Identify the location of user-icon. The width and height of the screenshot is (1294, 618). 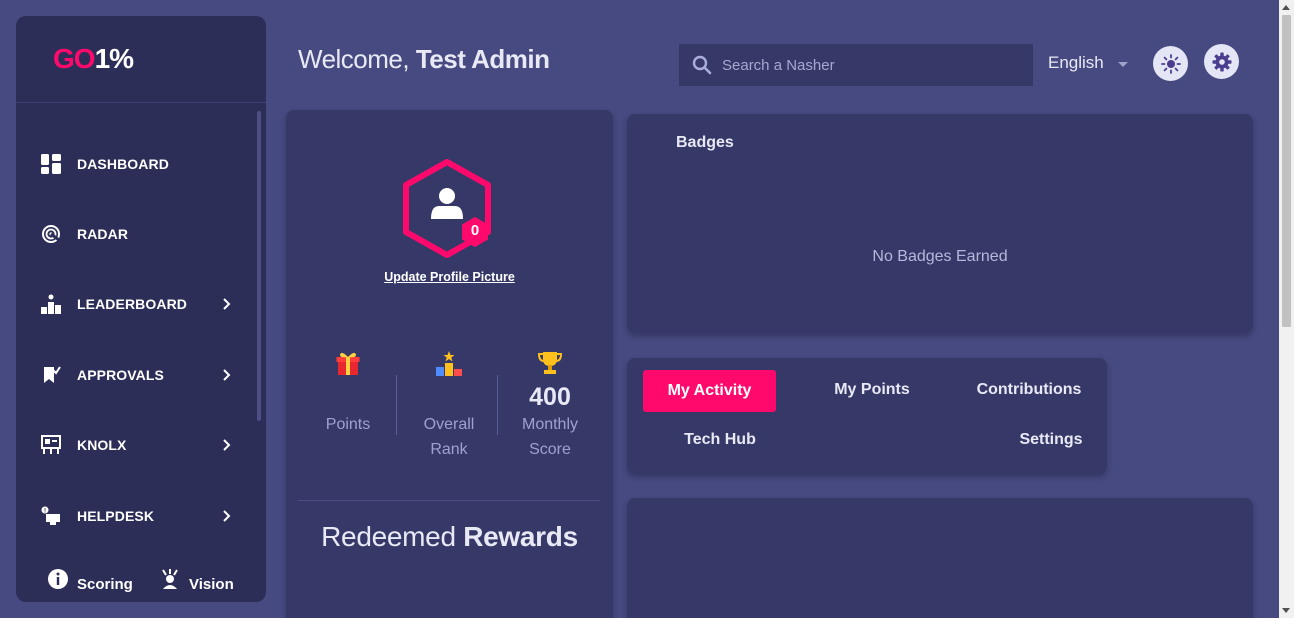
(447, 203).